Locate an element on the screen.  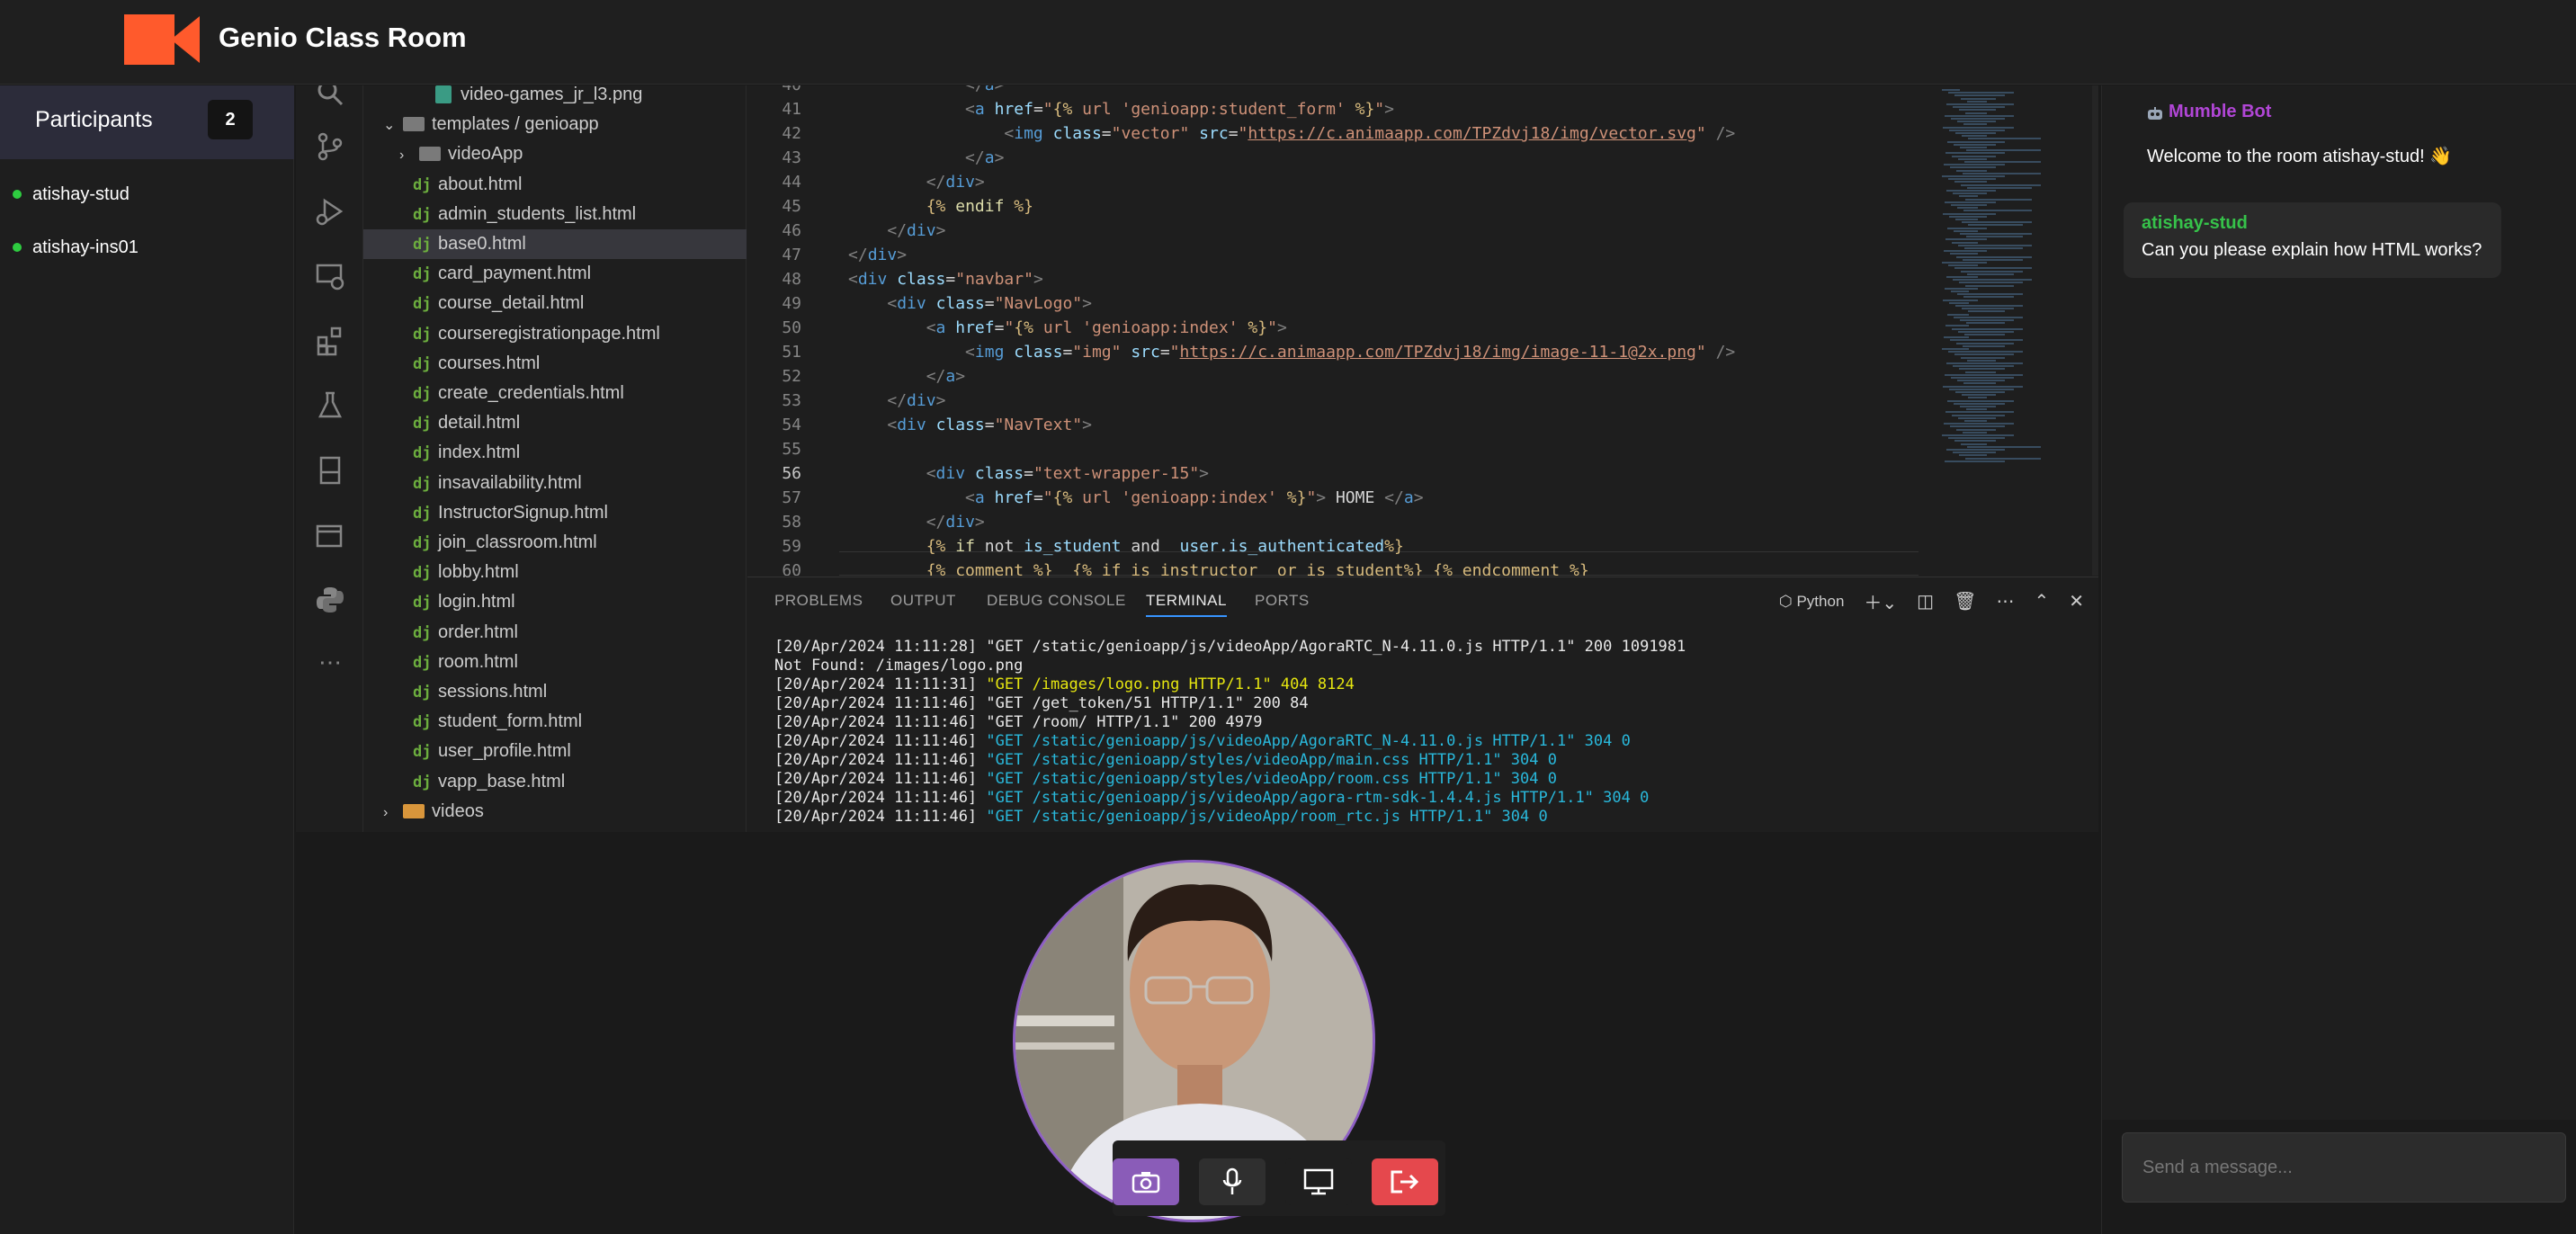
explorer-item: dj index.html is located at coordinates (555, 453).